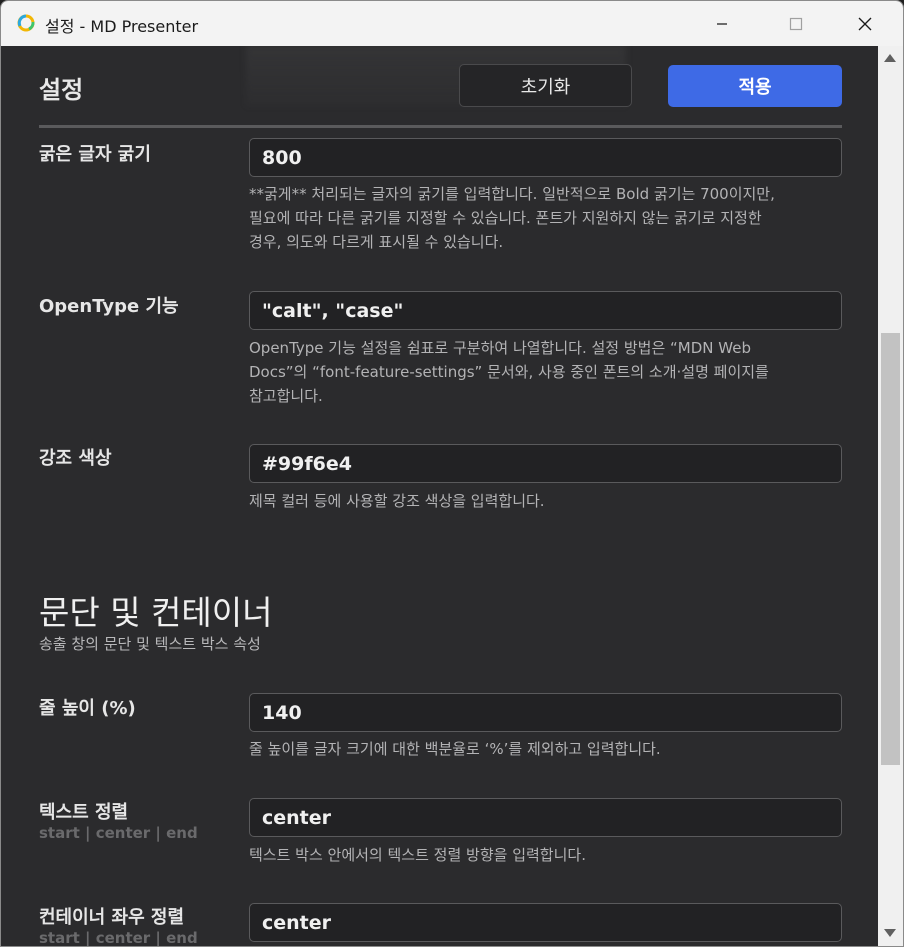 Image resolution: width=904 pixels, height=947 pixels. I want to click on text-align-label: 텍스트 정렬, so click(84, 812).